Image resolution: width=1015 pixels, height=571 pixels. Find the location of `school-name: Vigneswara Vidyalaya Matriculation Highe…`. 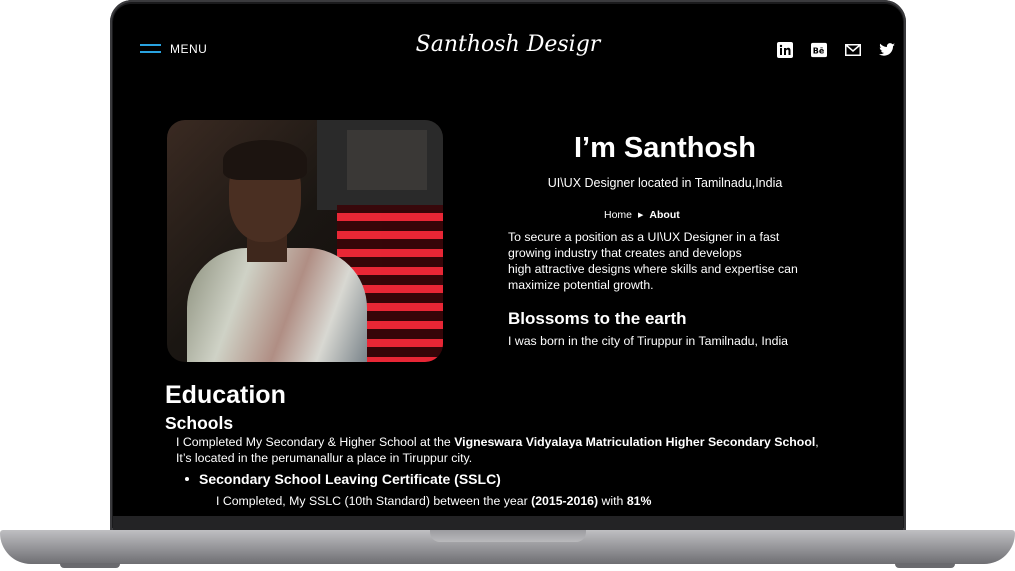

school-name: Vigneswara Vidyalaya Matriculation Highe… is located at coordinates (635, 442).